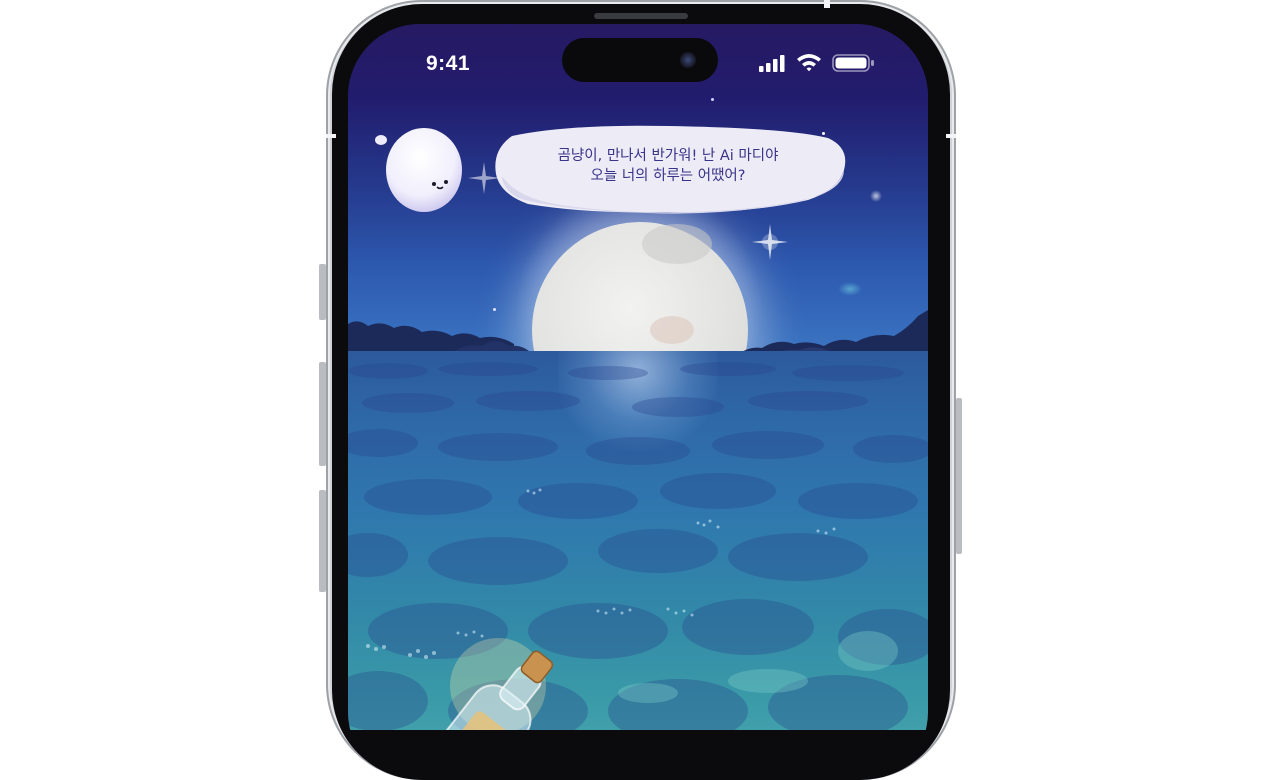 This screenshot has width=1281, height=780. I want to click on power-button, so click(959, 476).